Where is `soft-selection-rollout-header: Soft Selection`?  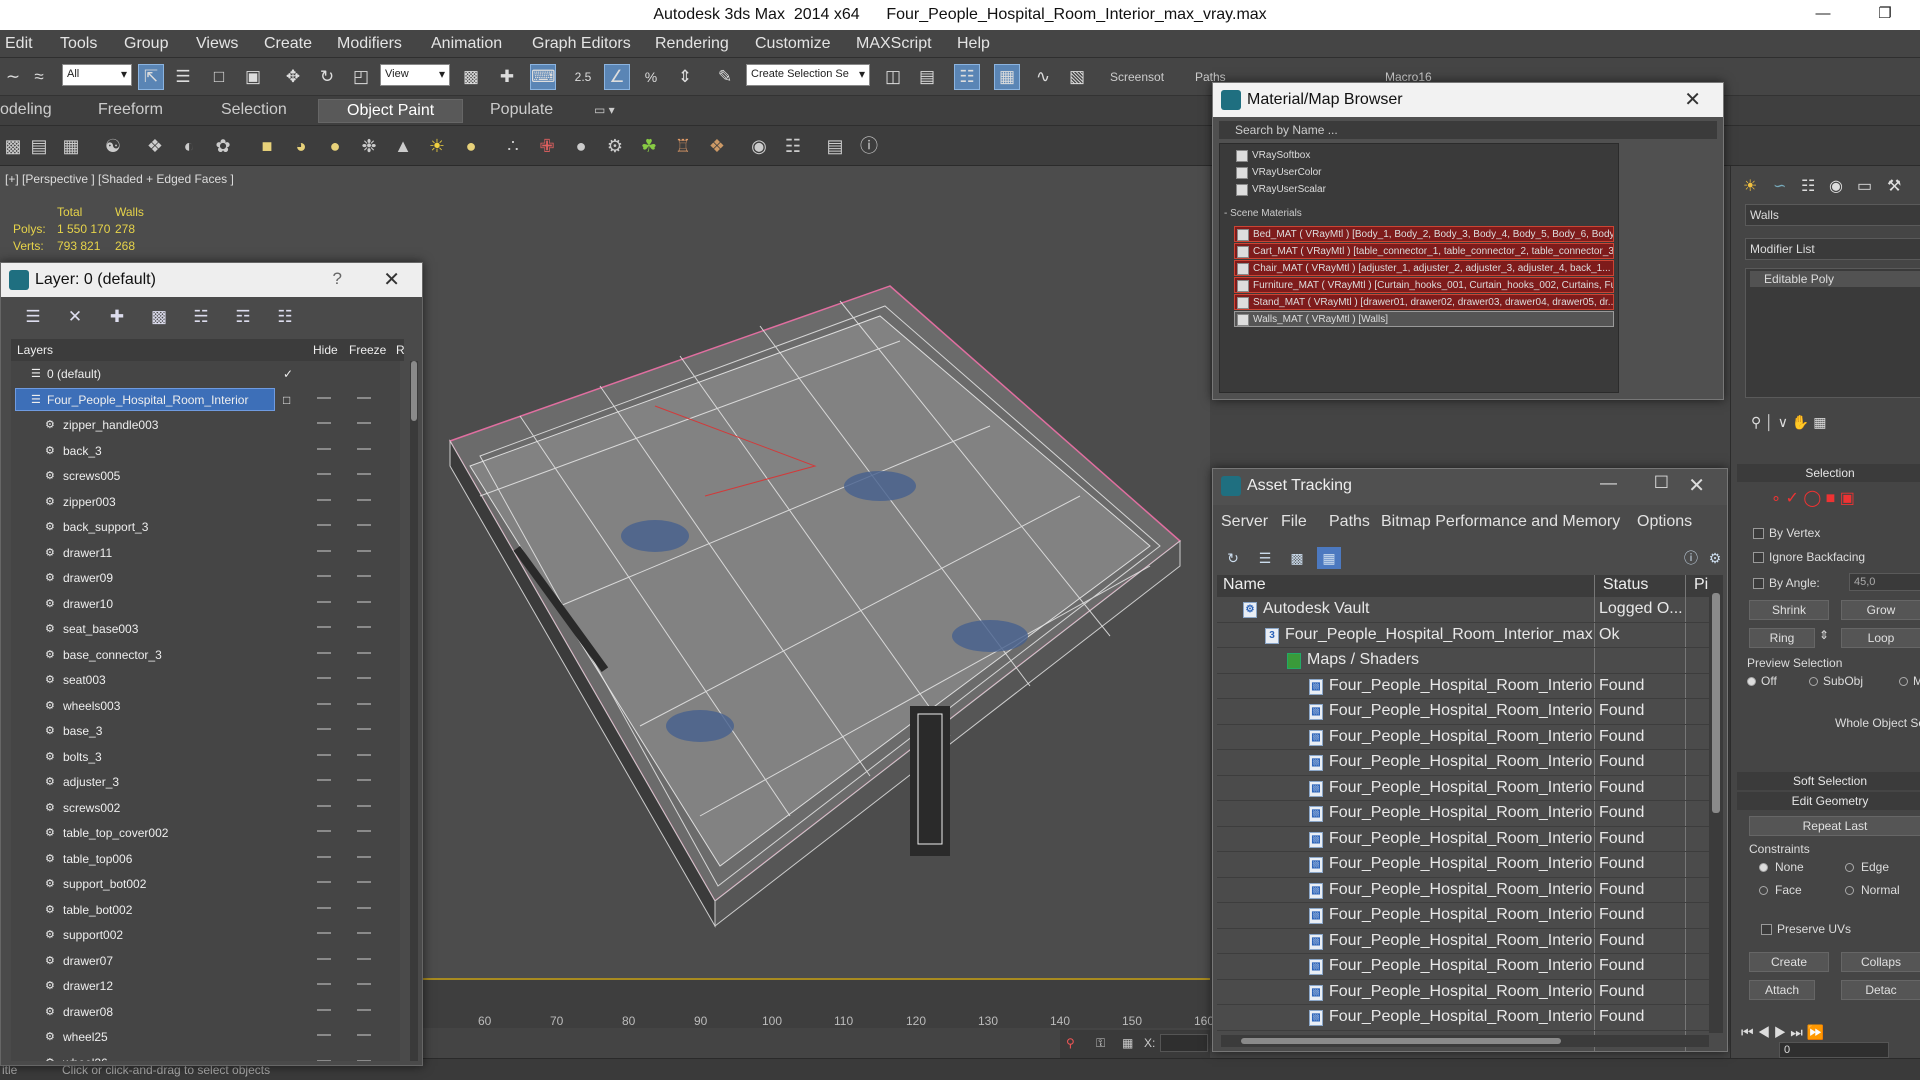
soft-selection-rollout-header: Soft Selection is located at coordinates (1828, 781).